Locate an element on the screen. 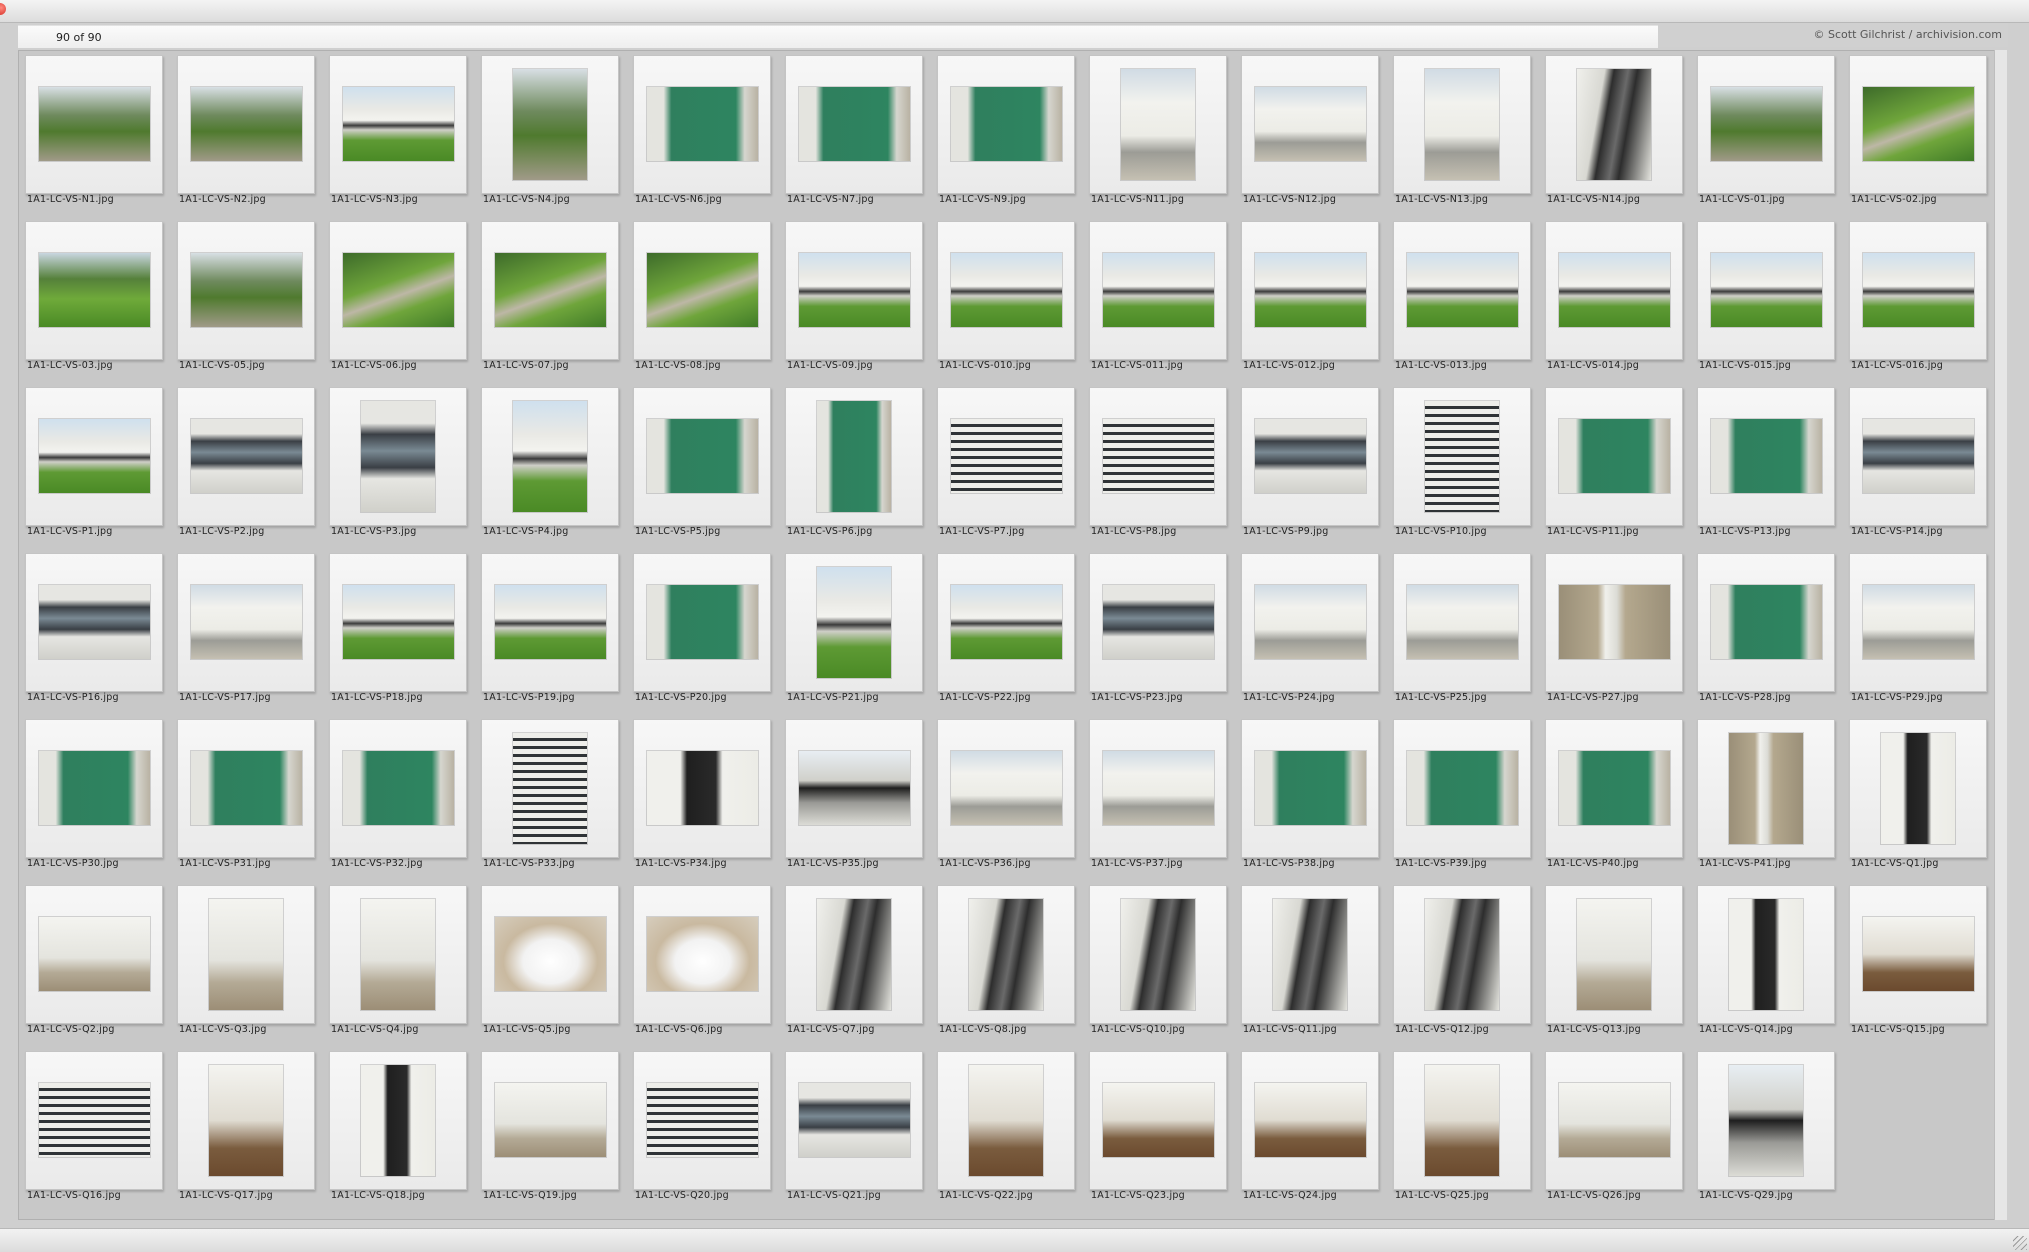 Image resolution: width=2029 pixels, height=1252 pixels. thumbnail-item: 1A1-LC-VS-Q21.jpg is located at coordinates (855, 1130).